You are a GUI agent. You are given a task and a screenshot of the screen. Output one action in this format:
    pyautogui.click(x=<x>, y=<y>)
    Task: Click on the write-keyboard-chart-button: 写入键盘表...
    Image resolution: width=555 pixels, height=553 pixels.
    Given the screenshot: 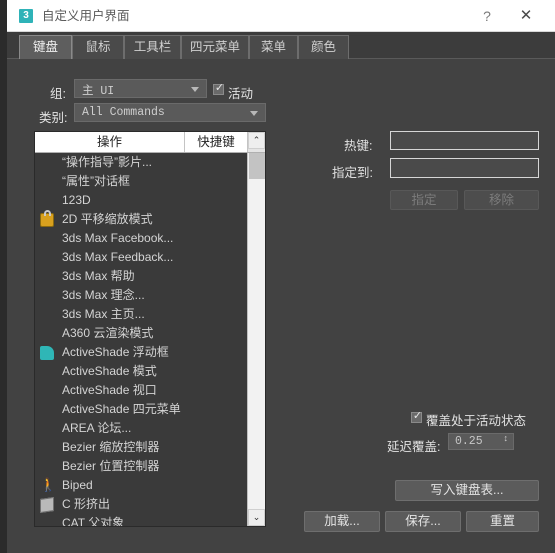 What is the action you would take?
    pyautogui.click(x=467, y=490)
    